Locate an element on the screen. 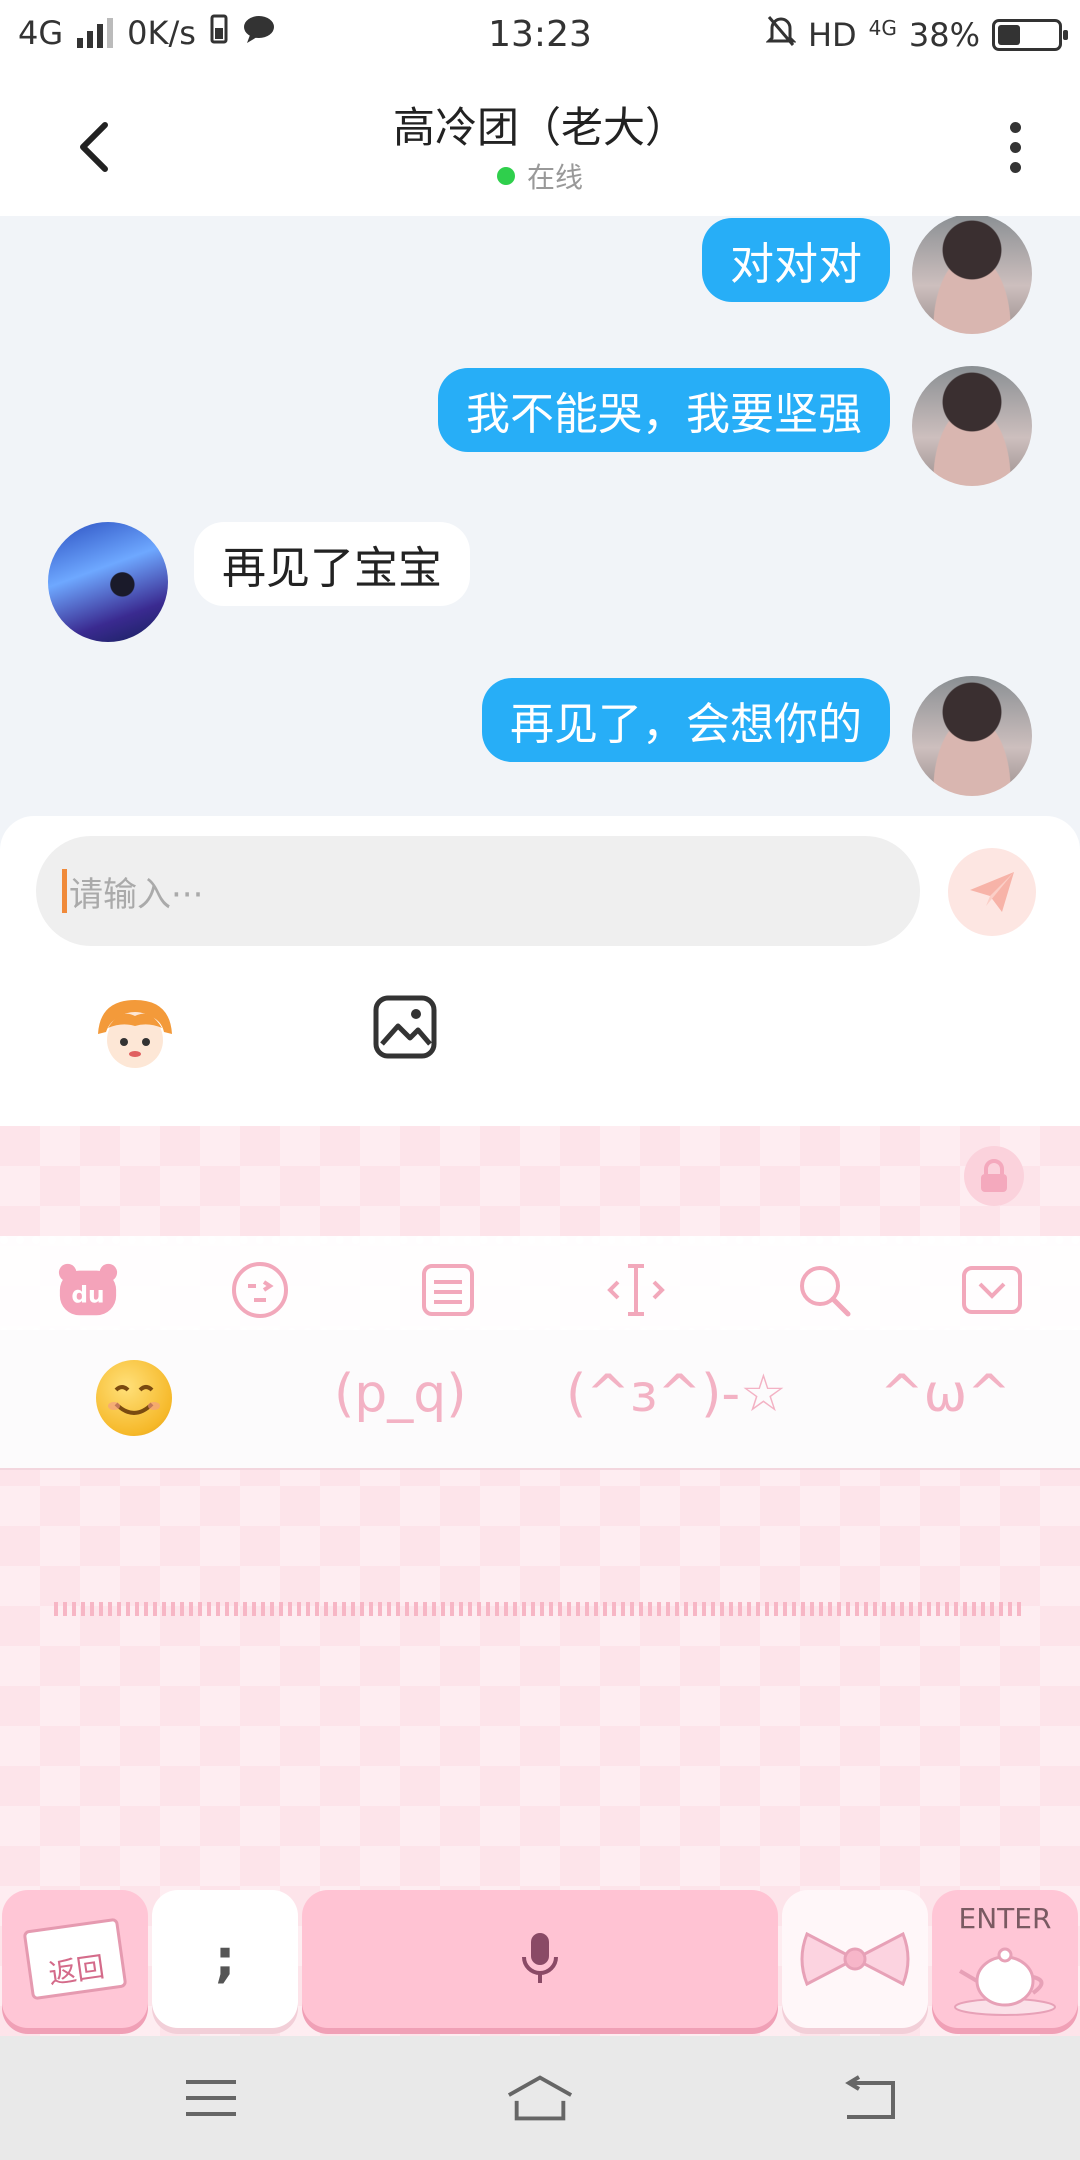  chat-title: 高冷团（老大） is located at coordinates (539, 127).